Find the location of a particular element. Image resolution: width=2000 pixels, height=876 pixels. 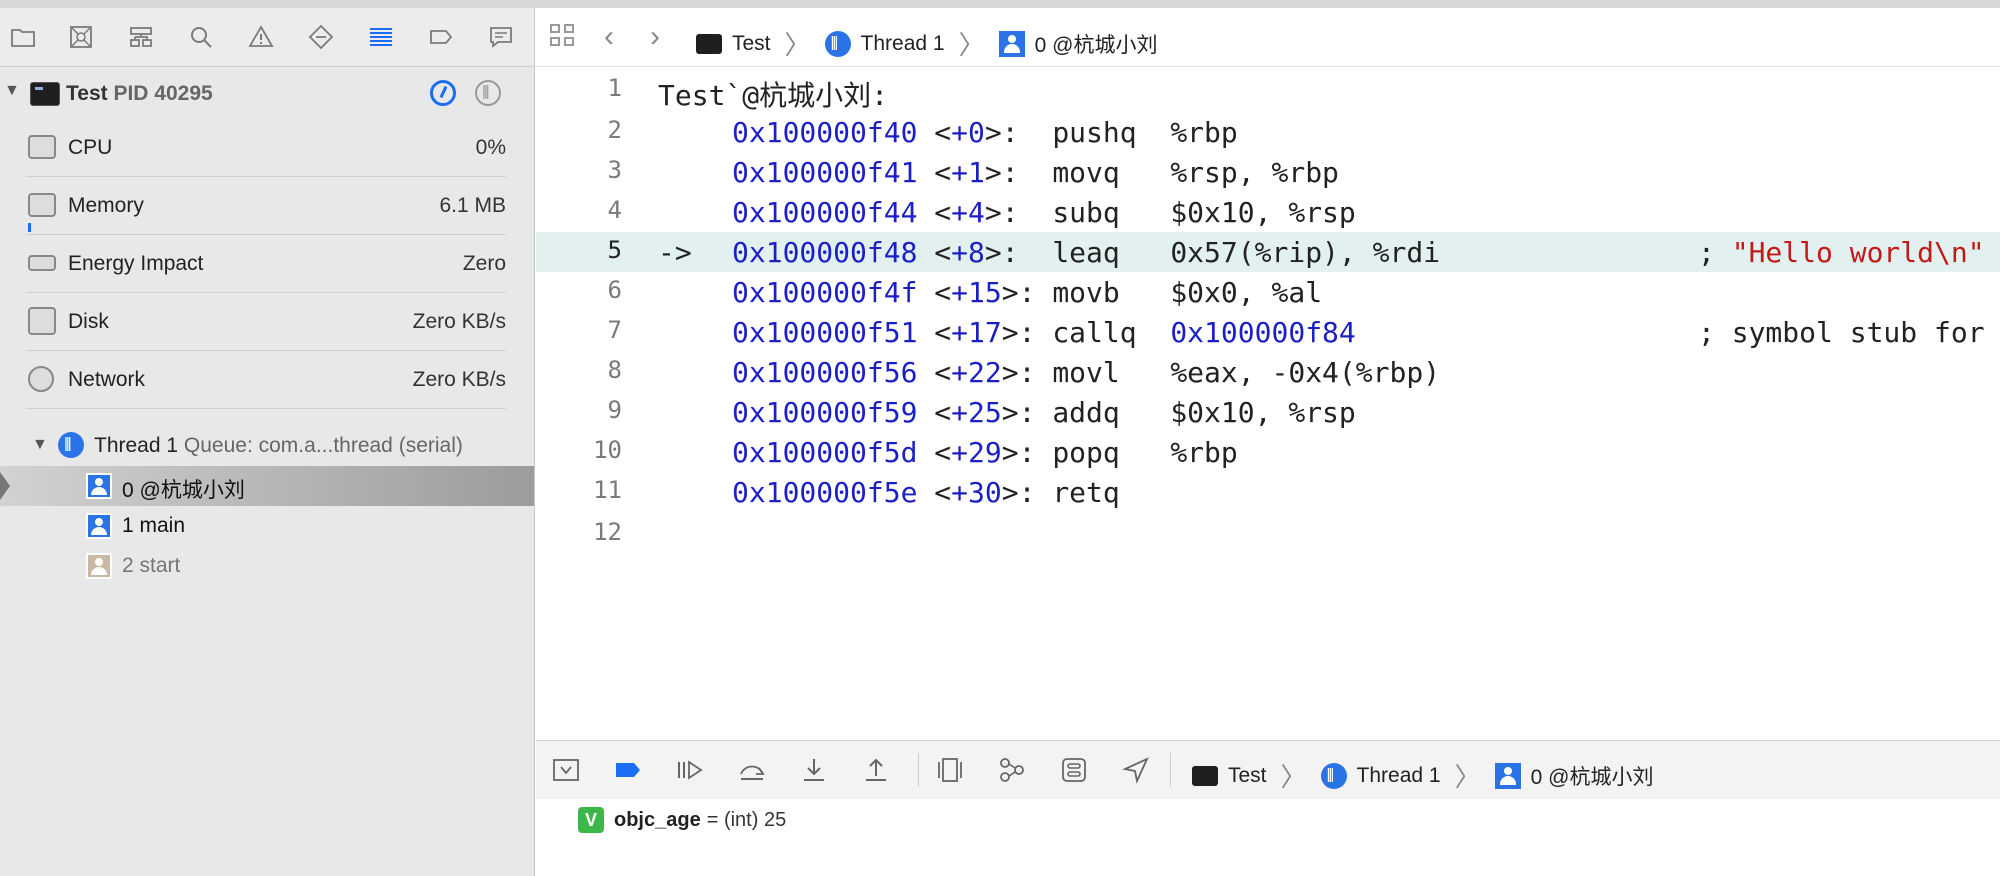

memory-gauge: Memory 6.1 MB is located at coordinates (266, 206).